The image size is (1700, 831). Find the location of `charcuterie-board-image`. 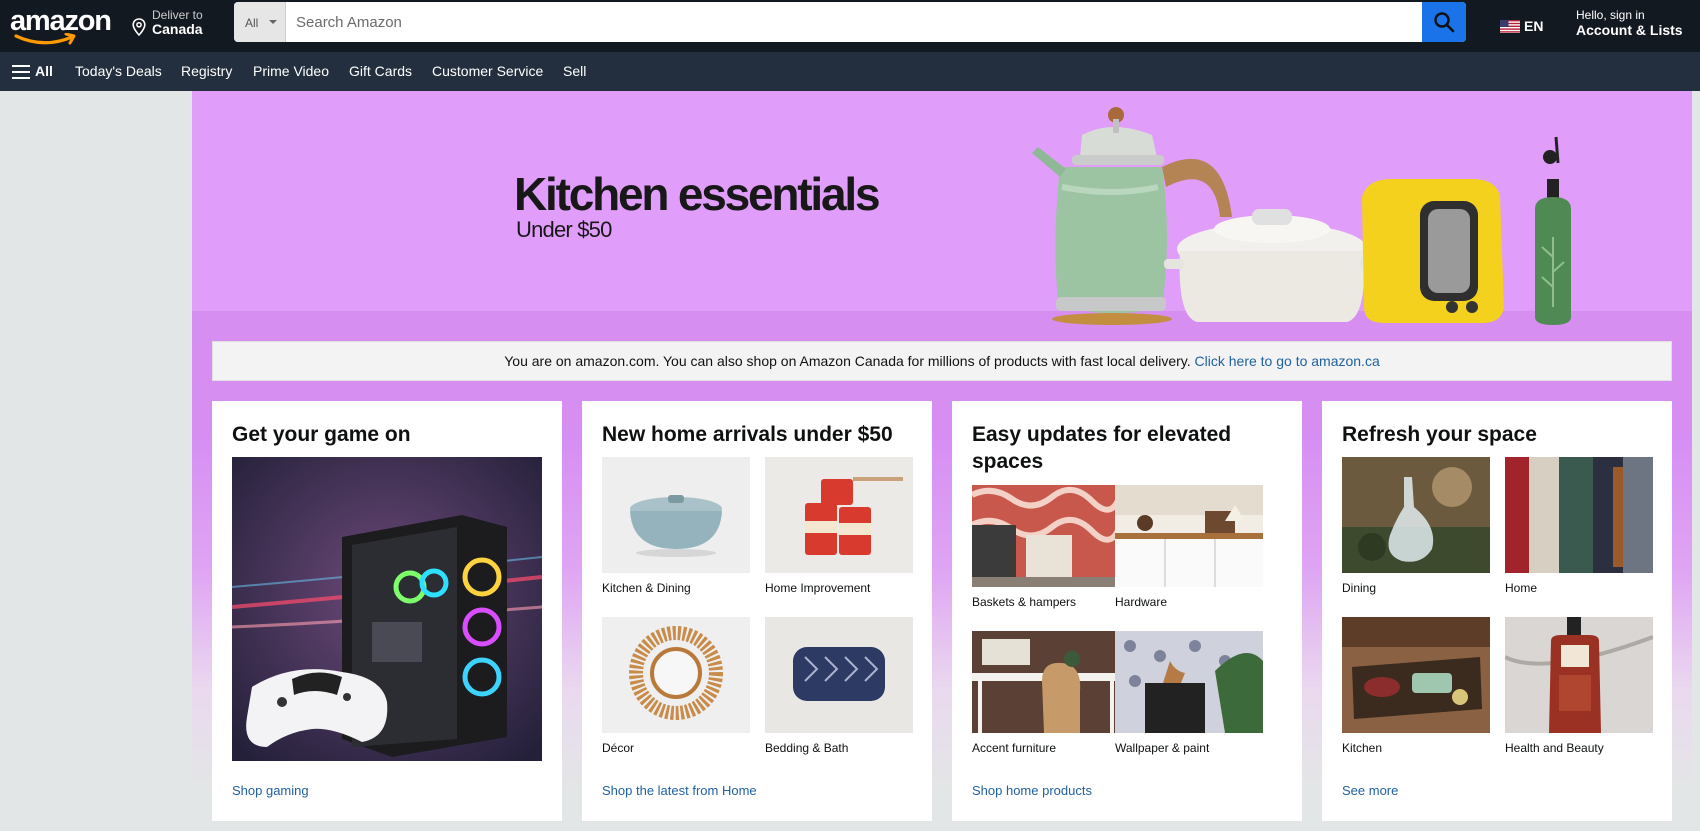

charcuterie-board-image is located at coordinates (1416, 675).